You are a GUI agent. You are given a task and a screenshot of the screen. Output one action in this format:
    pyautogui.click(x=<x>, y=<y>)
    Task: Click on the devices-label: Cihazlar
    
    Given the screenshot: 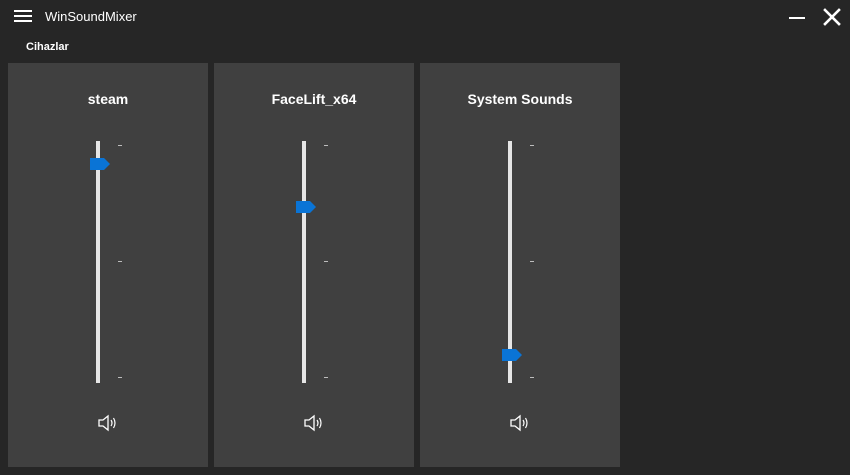 What is the action you would take?
    pyautogui.click(x=47, y=47)
    